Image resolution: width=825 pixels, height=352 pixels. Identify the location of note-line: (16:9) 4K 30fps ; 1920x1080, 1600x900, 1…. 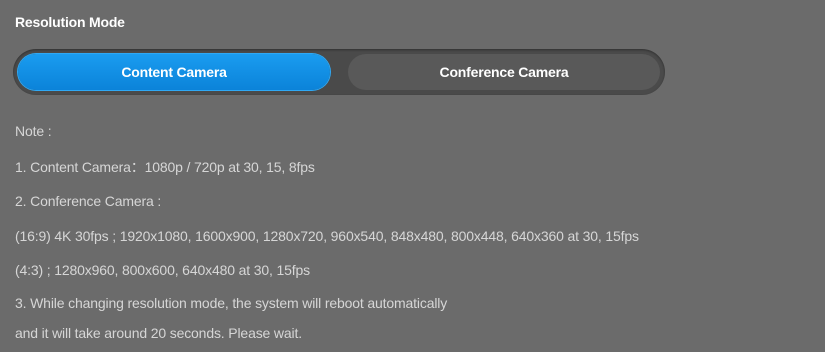
(327, 236).